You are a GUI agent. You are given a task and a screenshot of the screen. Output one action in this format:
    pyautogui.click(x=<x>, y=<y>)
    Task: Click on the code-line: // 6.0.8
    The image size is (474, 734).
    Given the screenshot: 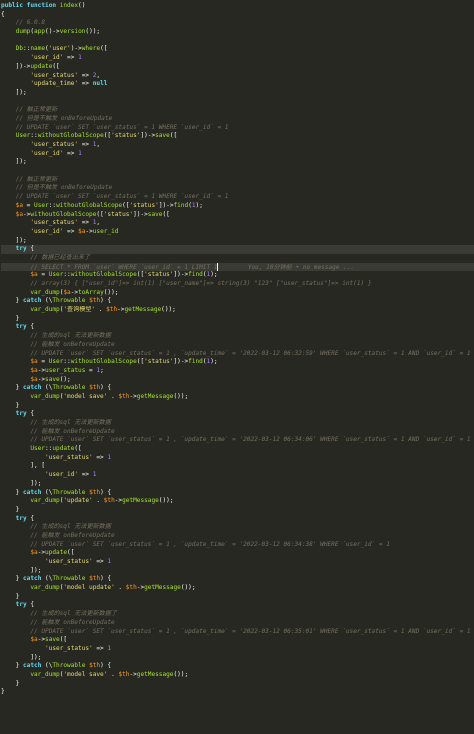 What is the action you would take?
    pyautogui.click(x=237, y=23)
    